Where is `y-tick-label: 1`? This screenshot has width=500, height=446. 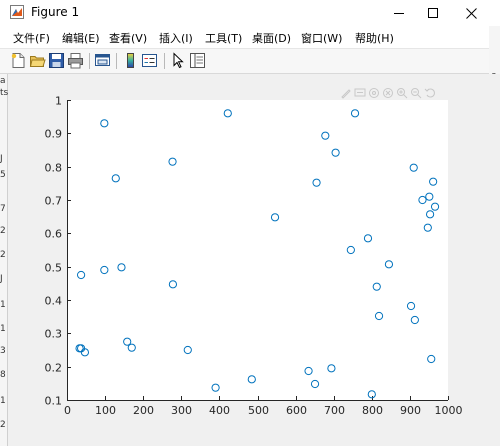 y-tick-label: 1 is located at coordinates (58, 101).